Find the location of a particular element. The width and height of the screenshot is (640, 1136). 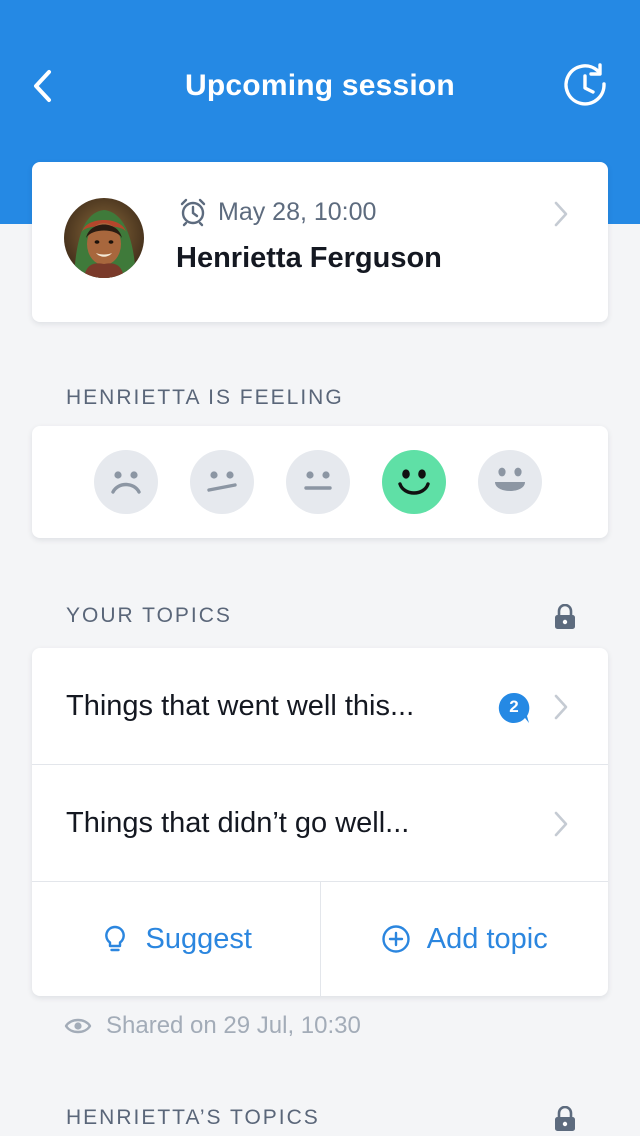

topic-row: Things that went well this... 2 is located at coordinates (320, 706).